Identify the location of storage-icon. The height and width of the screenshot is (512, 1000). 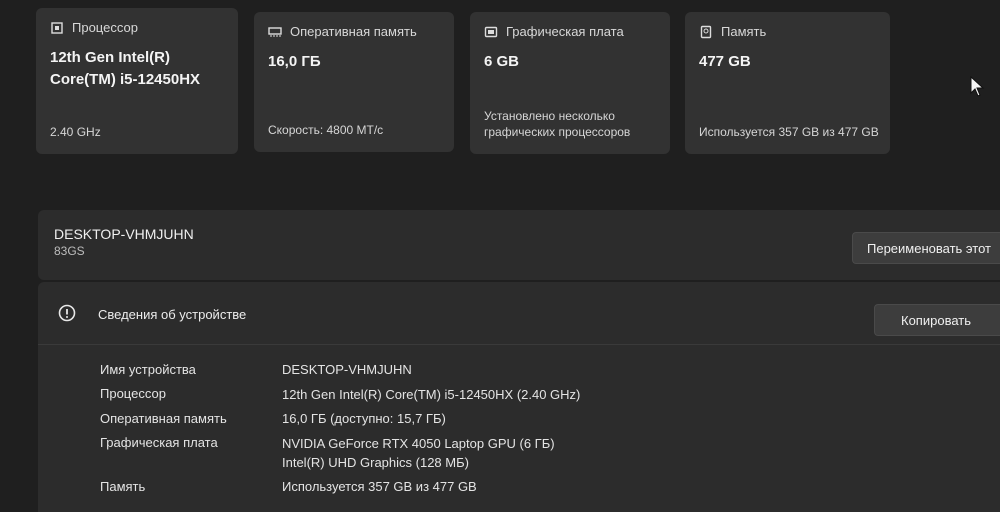
(706, 31).